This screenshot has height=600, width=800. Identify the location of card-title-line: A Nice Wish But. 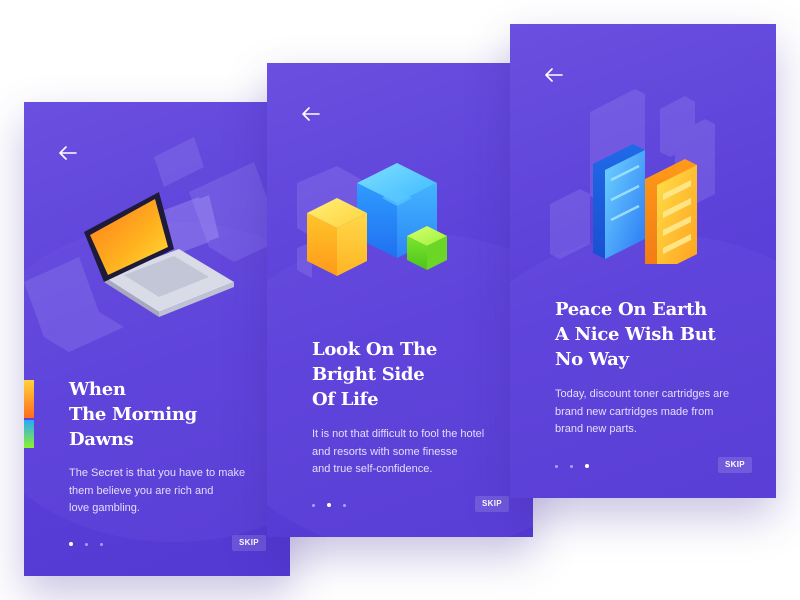
(635, 334).